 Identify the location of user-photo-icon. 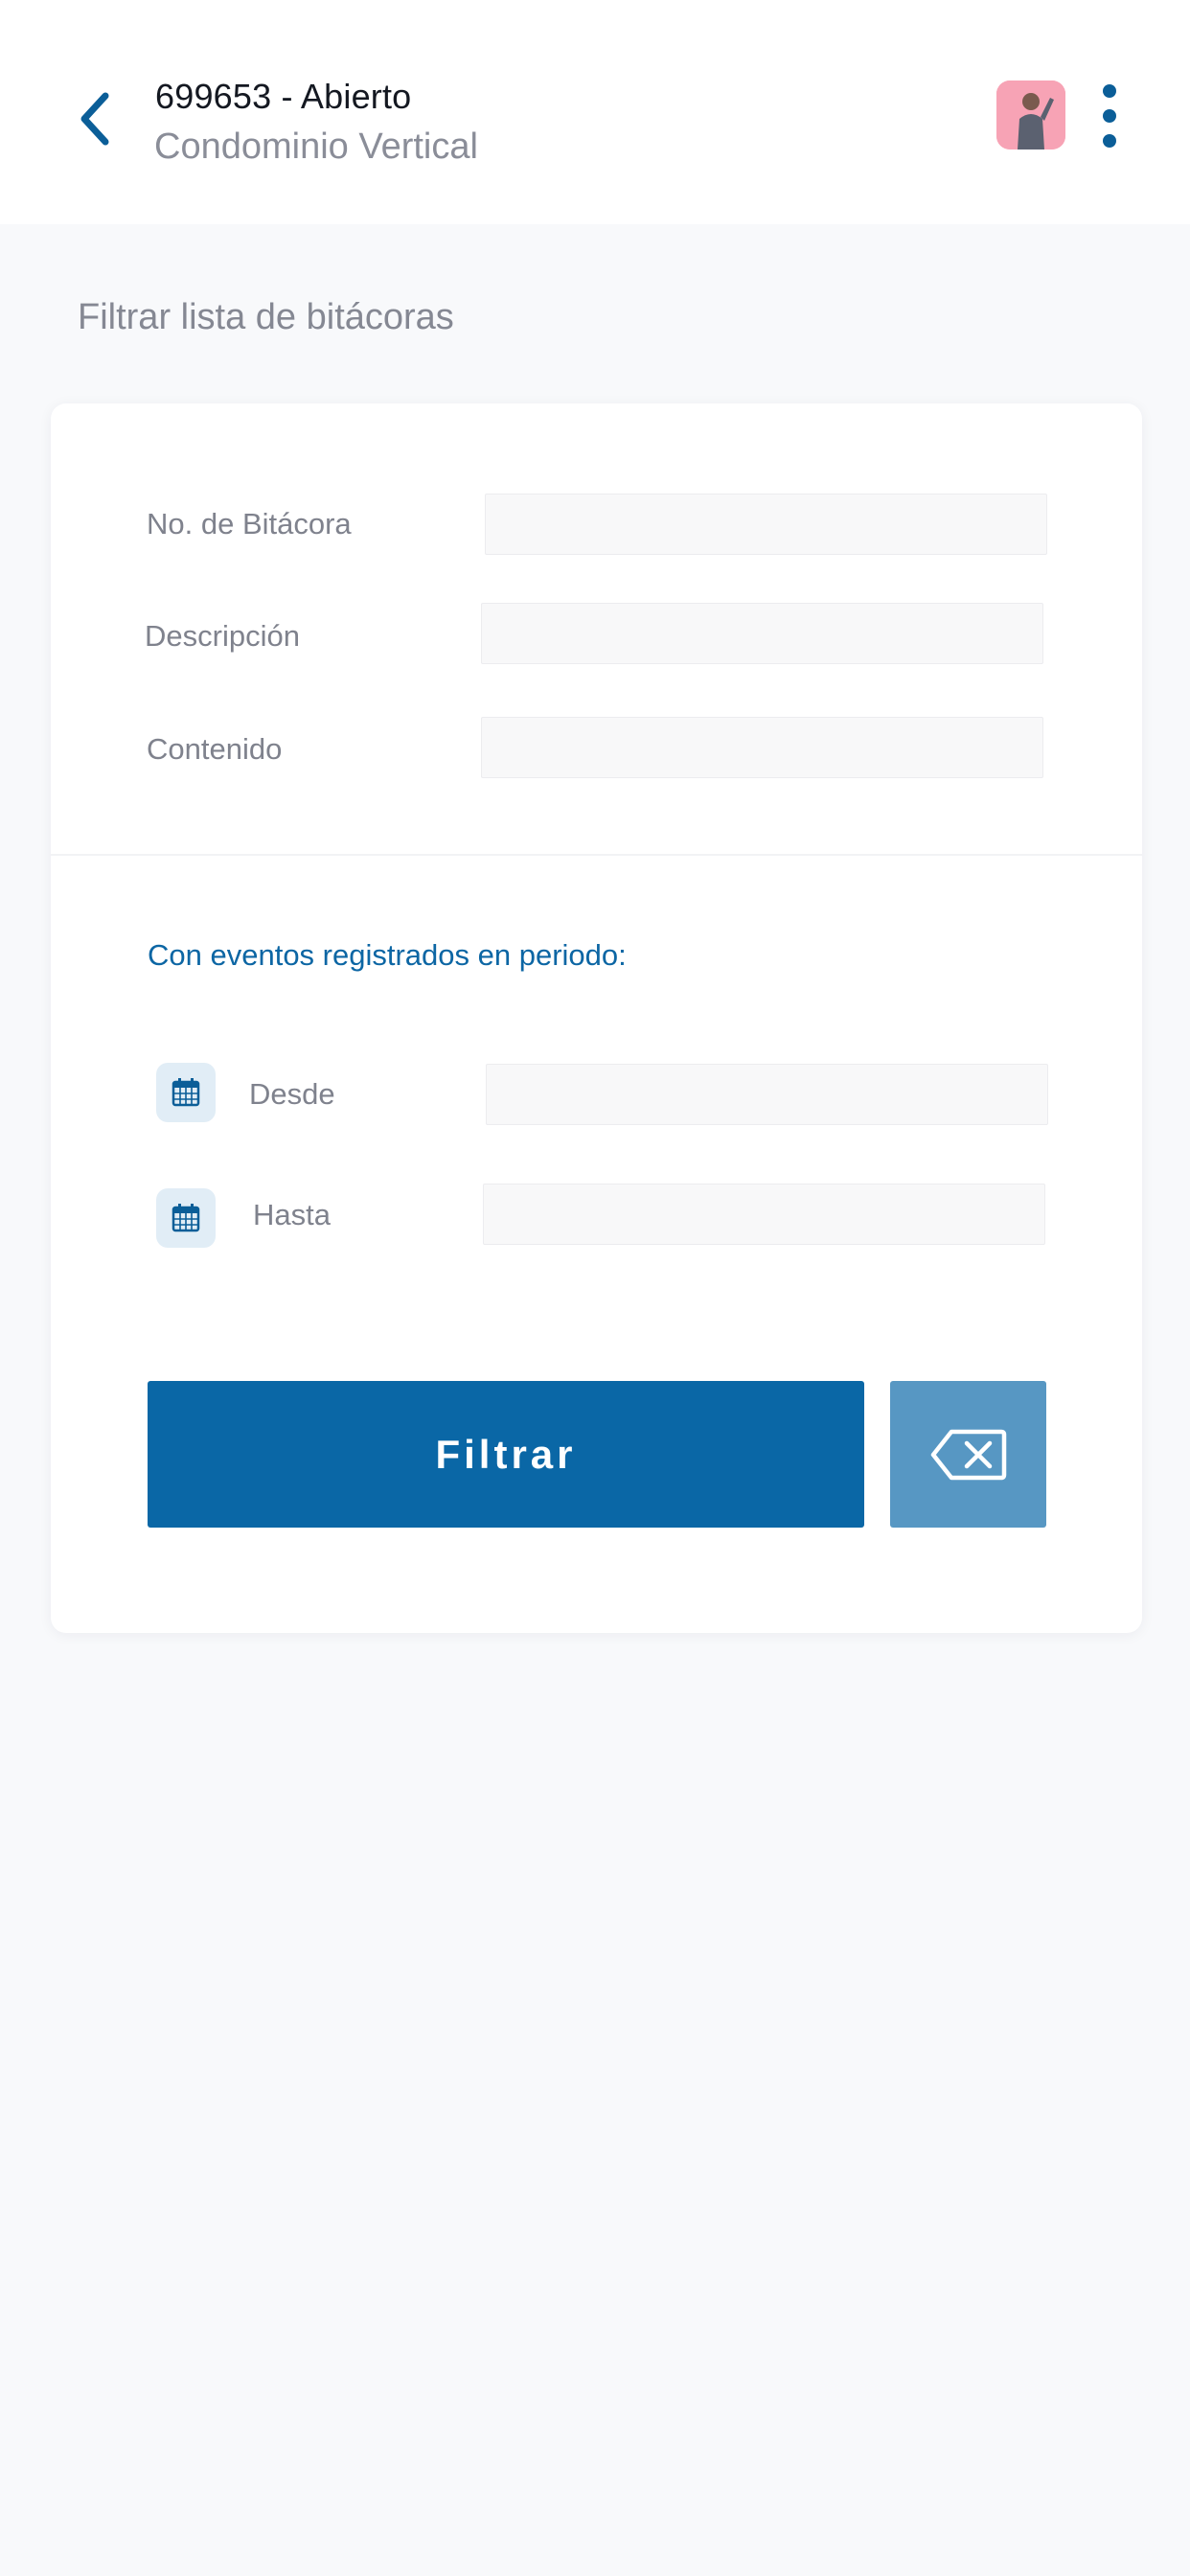
(1031, 115).